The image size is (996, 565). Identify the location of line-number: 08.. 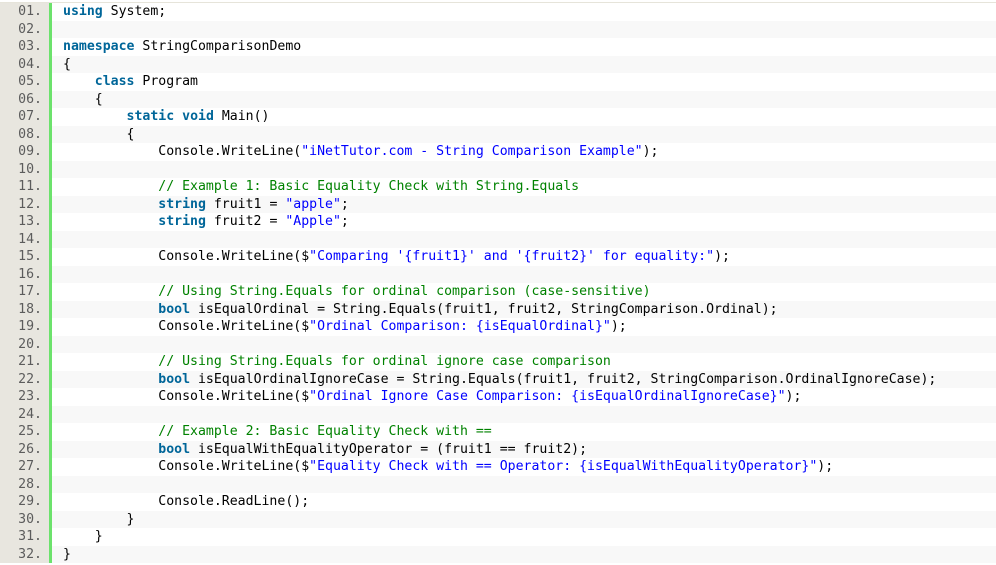
(24, 134).